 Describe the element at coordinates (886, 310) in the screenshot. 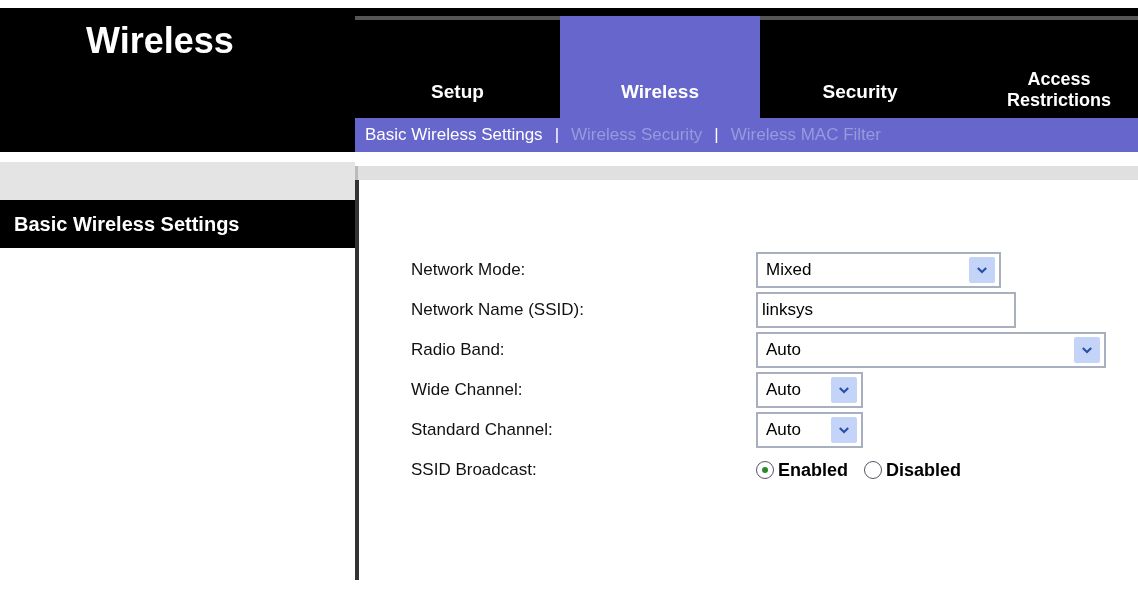

I see `input-field: linksys` at that location.